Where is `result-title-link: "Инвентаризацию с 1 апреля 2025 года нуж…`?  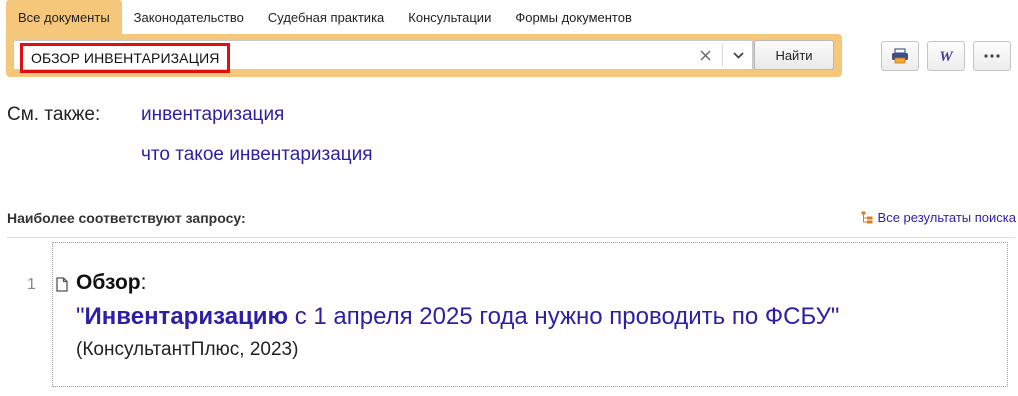 result-title-link: "Инвентаризацию с 1 апреля 2025 года нуж… is located at coordinates (457, 317).